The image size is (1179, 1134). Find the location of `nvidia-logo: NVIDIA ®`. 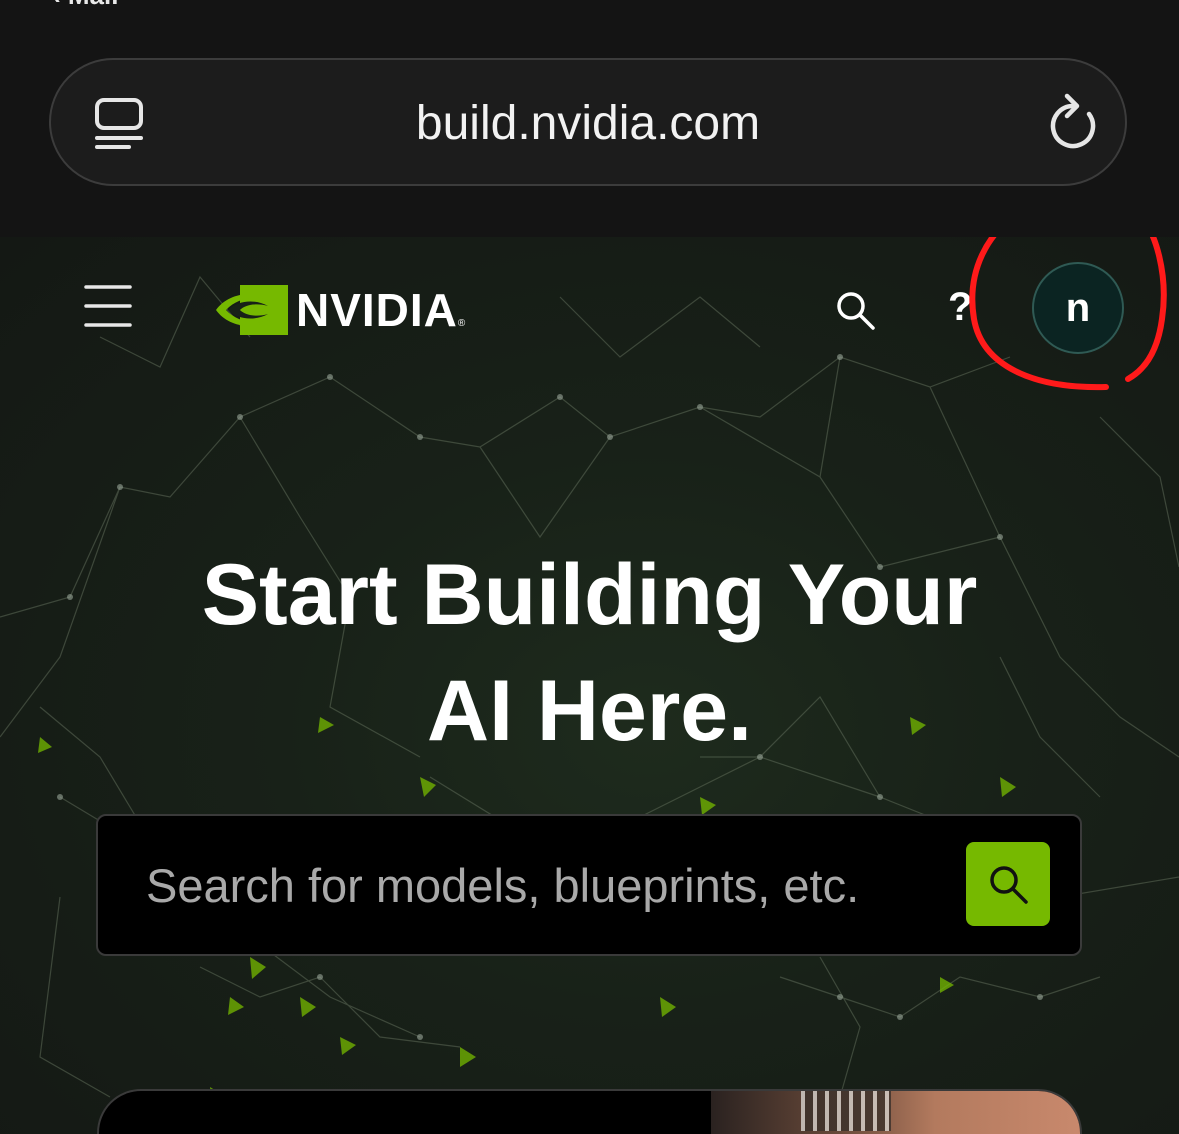

nvidia-logo: NVIDIA ® is located at coordinates (339, 310).